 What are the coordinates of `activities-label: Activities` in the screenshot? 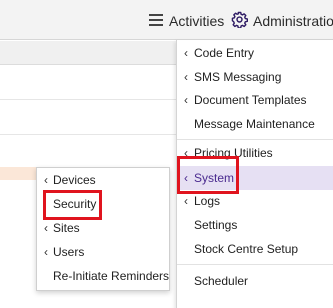 It's located at (197, 21).